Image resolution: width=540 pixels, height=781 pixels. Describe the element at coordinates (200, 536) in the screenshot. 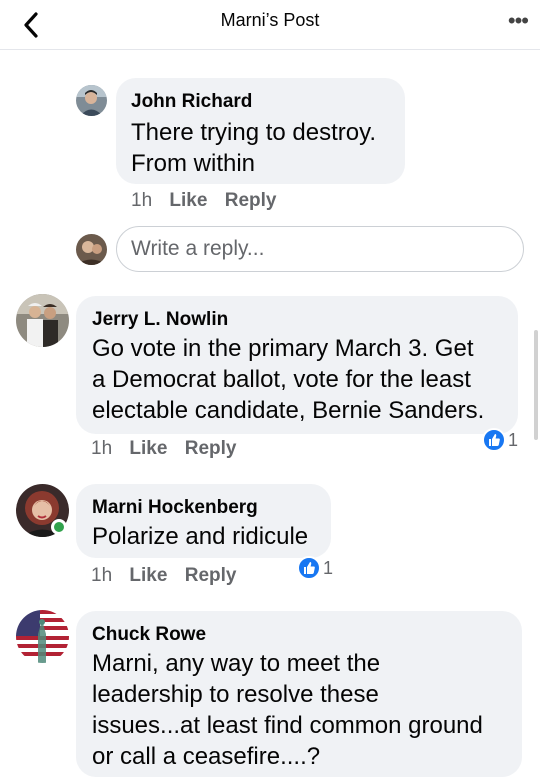

I see `comment-text: Polarize and ridicule` at that location.